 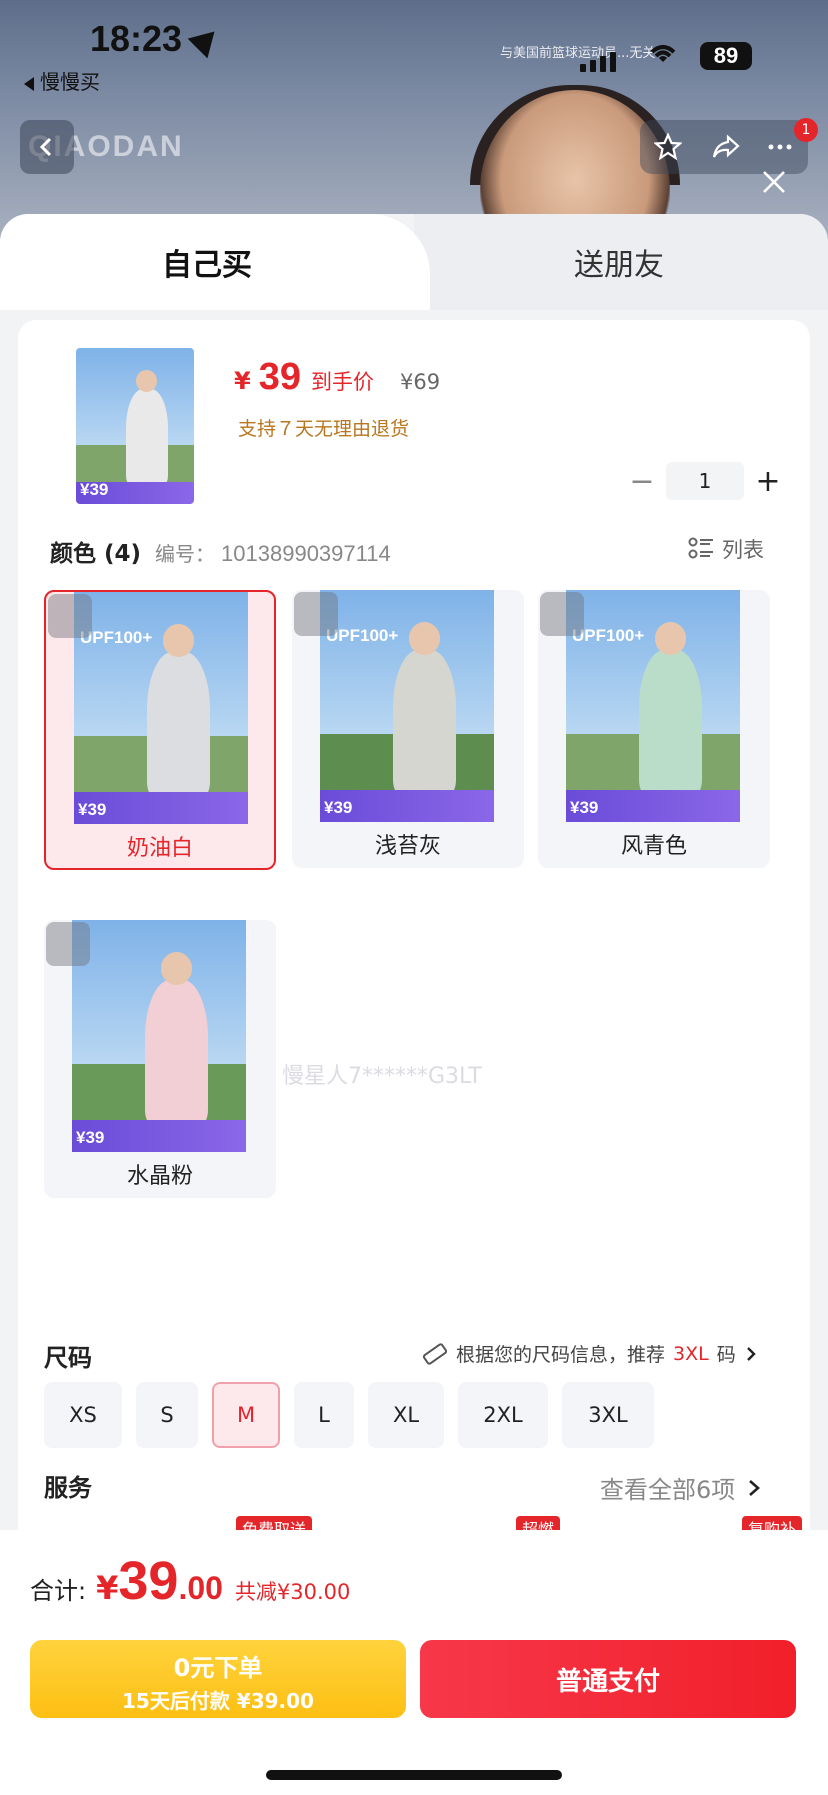 What do you see at coordinates (306, 553) in the screenshot?
I see `sku-number: 10138990397114` at bounding box center [306, 553].